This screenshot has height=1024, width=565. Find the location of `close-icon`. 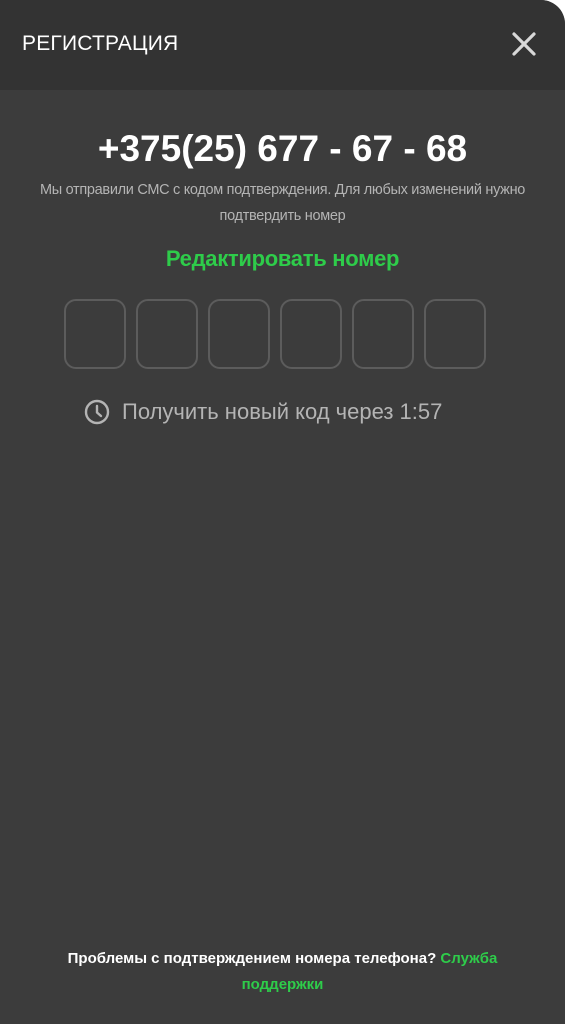

close-icon is located at coordinates (524, 44).